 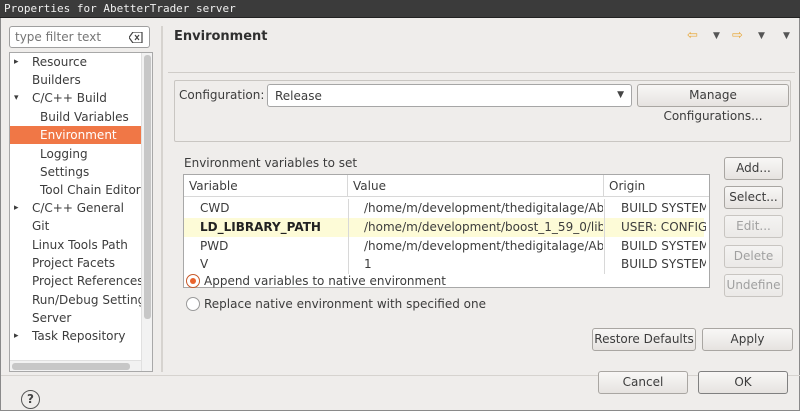 What do you see at coordinates (663, 227) in the screenshot?
I see `origin-cell: USER: CONFIG` at bounding box center [663, 227].